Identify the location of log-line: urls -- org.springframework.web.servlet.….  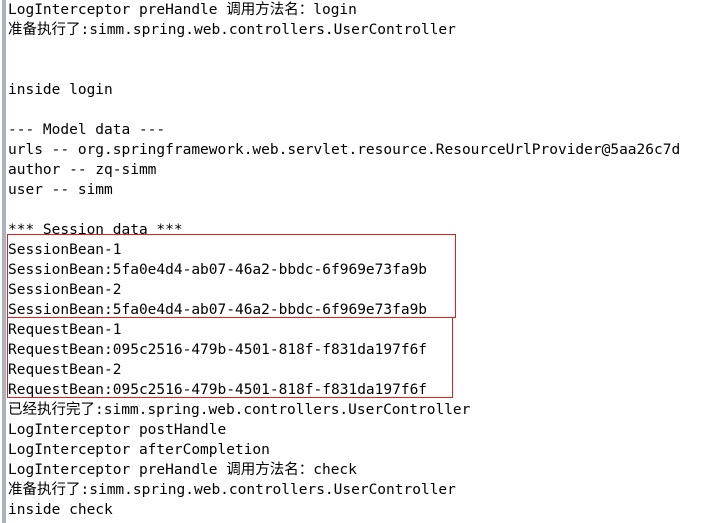
(344, 150).